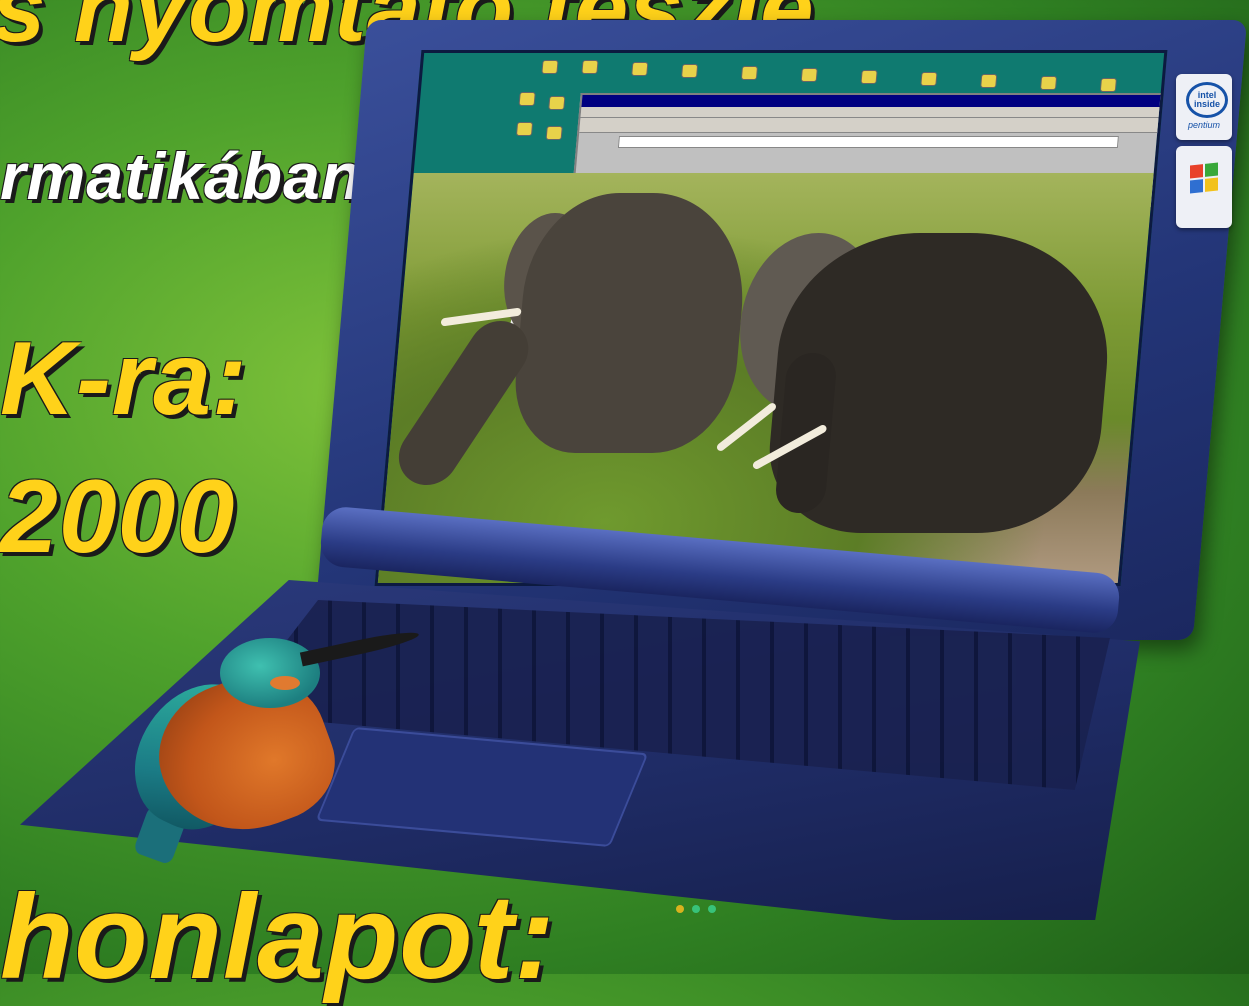 The height and width of the screenshot is (1006, 1249). Describe the element at coordinates (278, 937) in the screenshot. I see `headline-line-5: honlapot:` at that location.